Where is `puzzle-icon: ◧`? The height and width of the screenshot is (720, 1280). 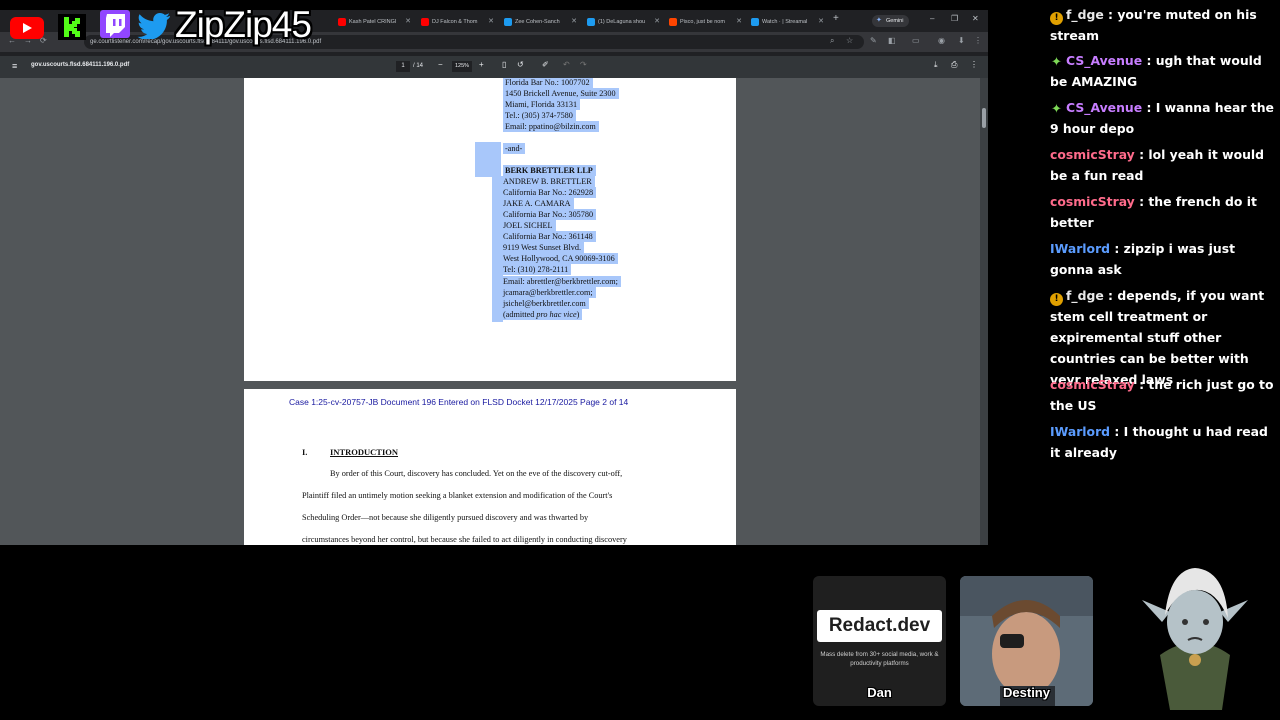 puzzle-icon: ◧ is located at coordinates (892, 40).